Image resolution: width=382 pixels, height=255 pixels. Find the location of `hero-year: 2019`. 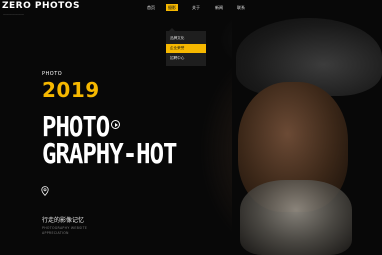

hero-year: 2019 is located at coordinates (71, 90).